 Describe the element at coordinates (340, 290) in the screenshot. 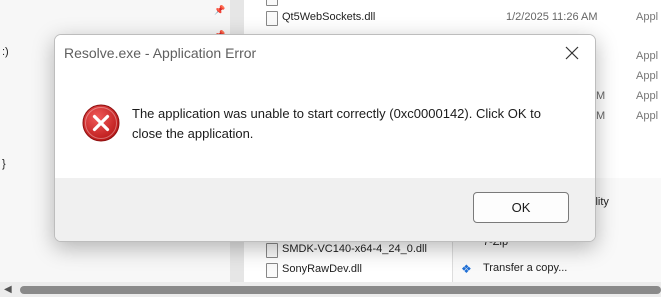

I see `scrollbar-thumb` at that location.